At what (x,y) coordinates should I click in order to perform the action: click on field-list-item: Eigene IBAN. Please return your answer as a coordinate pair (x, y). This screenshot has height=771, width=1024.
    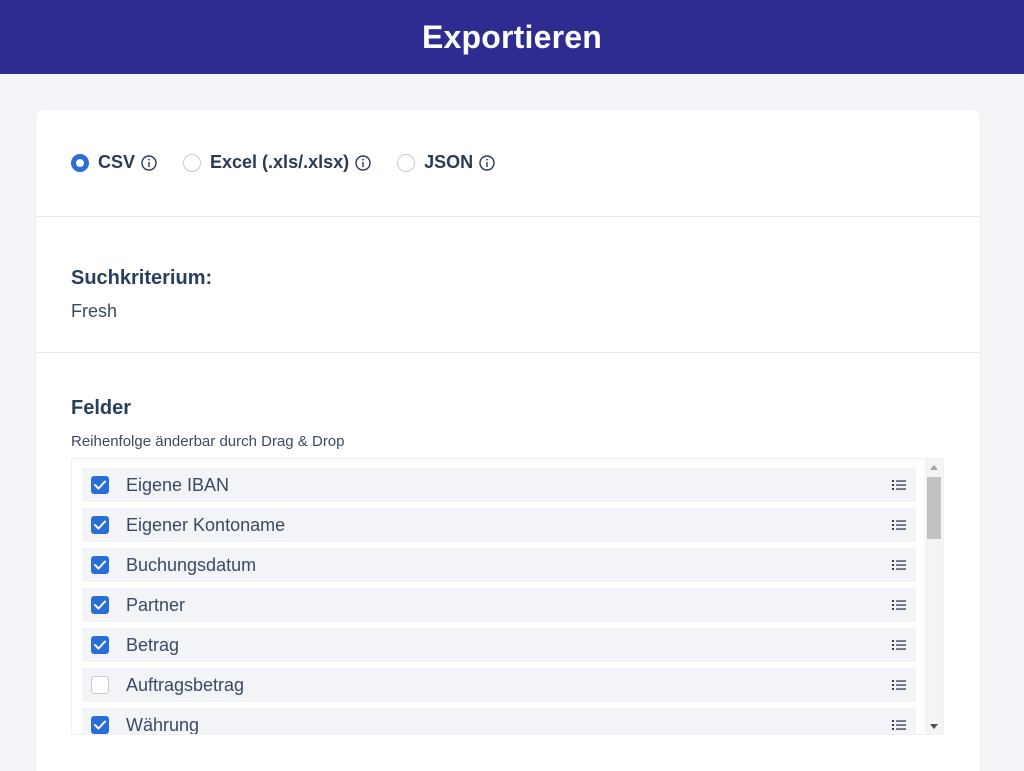
    Looking at the image, I should click on (499, 485).